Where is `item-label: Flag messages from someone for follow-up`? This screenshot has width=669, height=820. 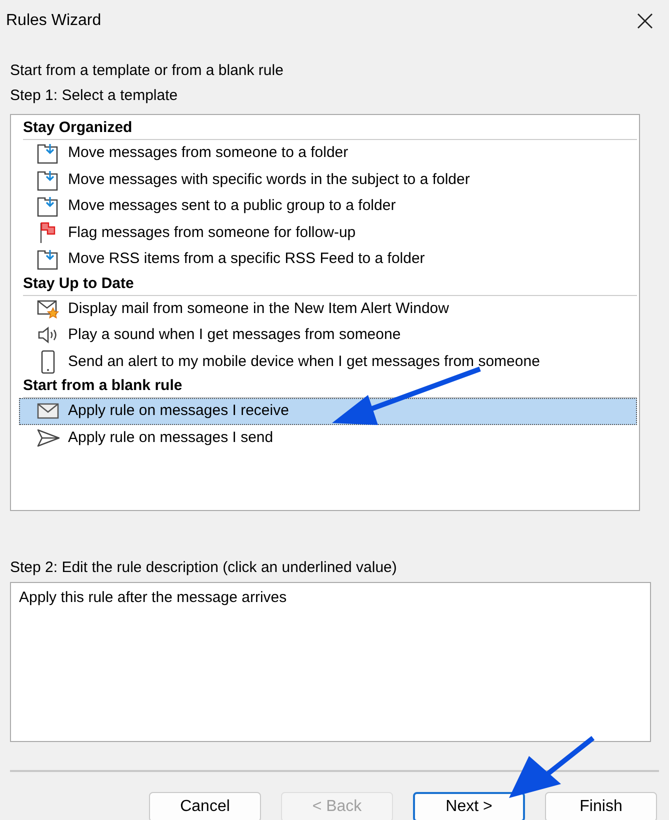 item-label: Flag messages from someone for follow-up is located at coordinates (212, 232).